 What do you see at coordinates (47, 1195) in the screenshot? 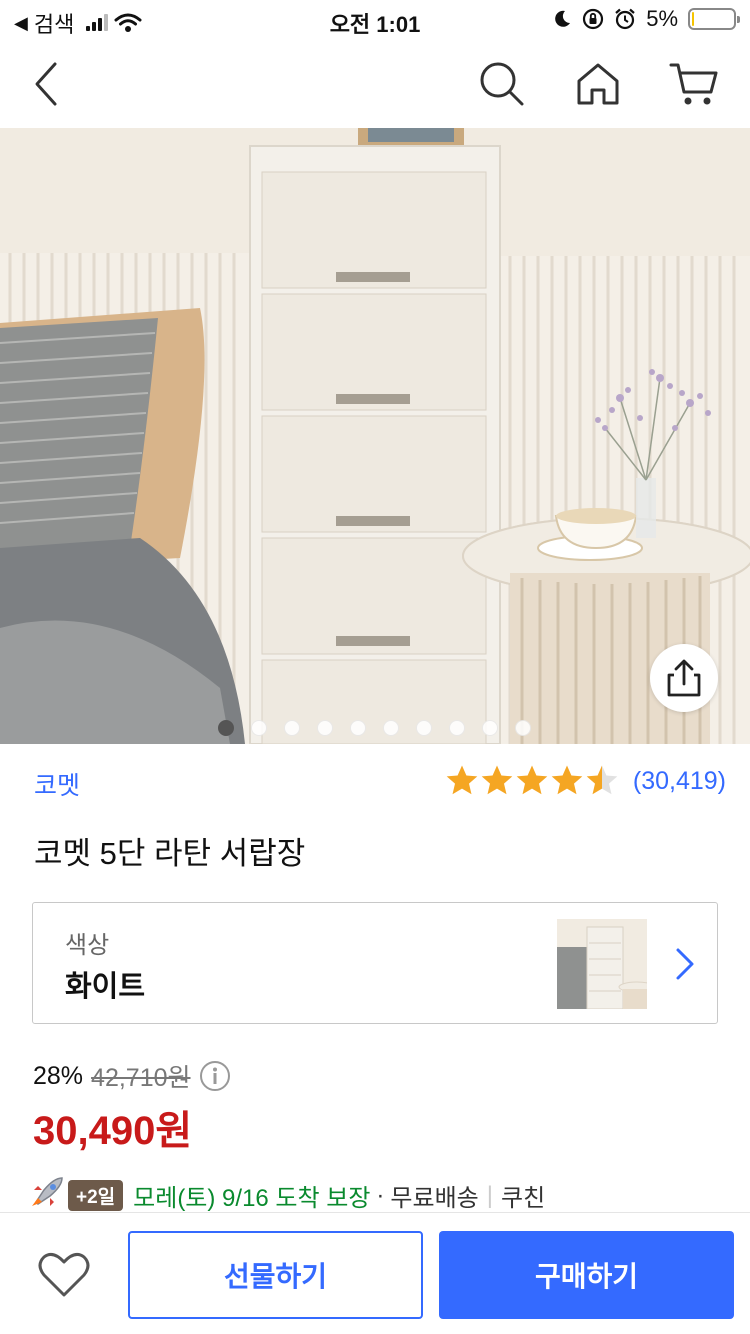
I see `rocket-icon` at bounding box center [47, 1195].